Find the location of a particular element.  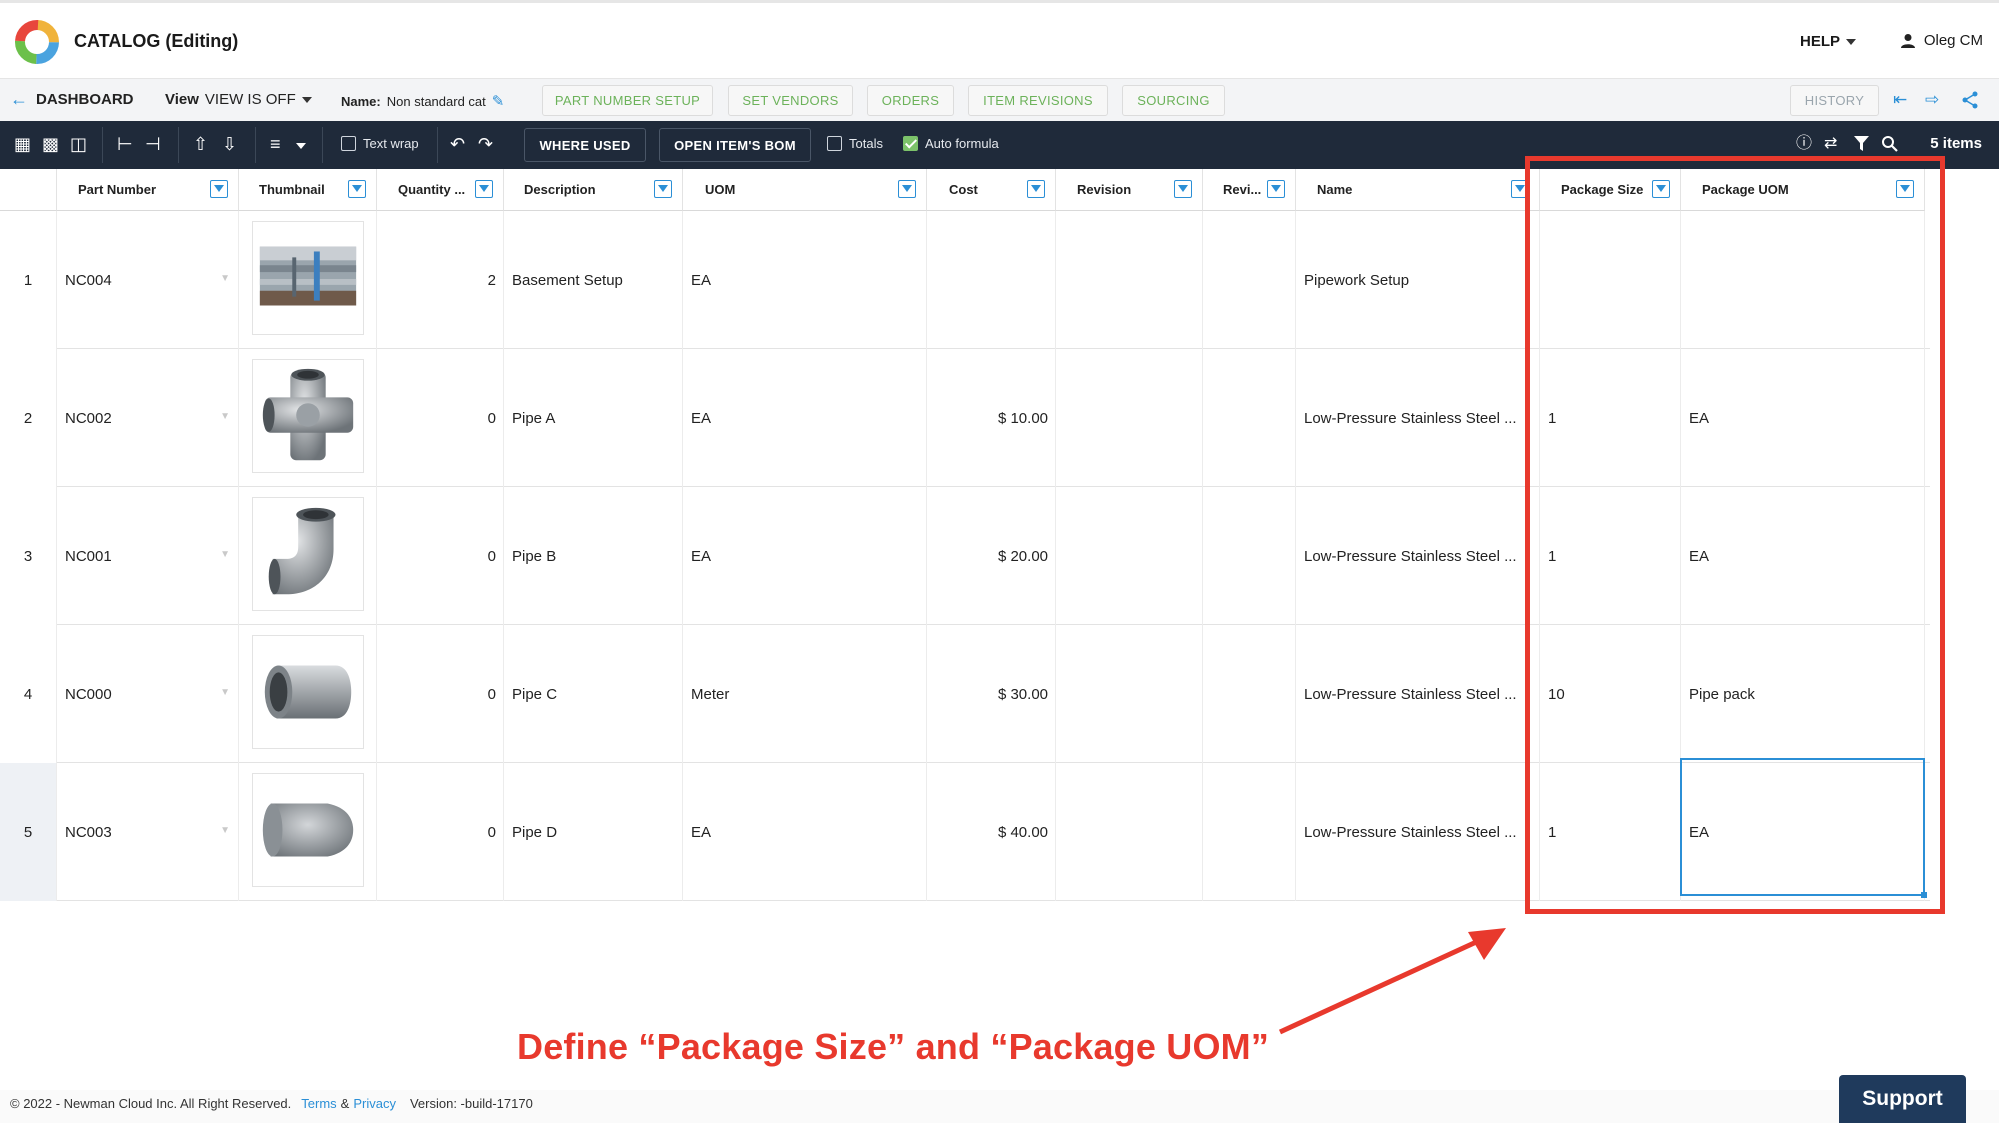

description-cell: Pipe B is located at coordinates (593, 556).